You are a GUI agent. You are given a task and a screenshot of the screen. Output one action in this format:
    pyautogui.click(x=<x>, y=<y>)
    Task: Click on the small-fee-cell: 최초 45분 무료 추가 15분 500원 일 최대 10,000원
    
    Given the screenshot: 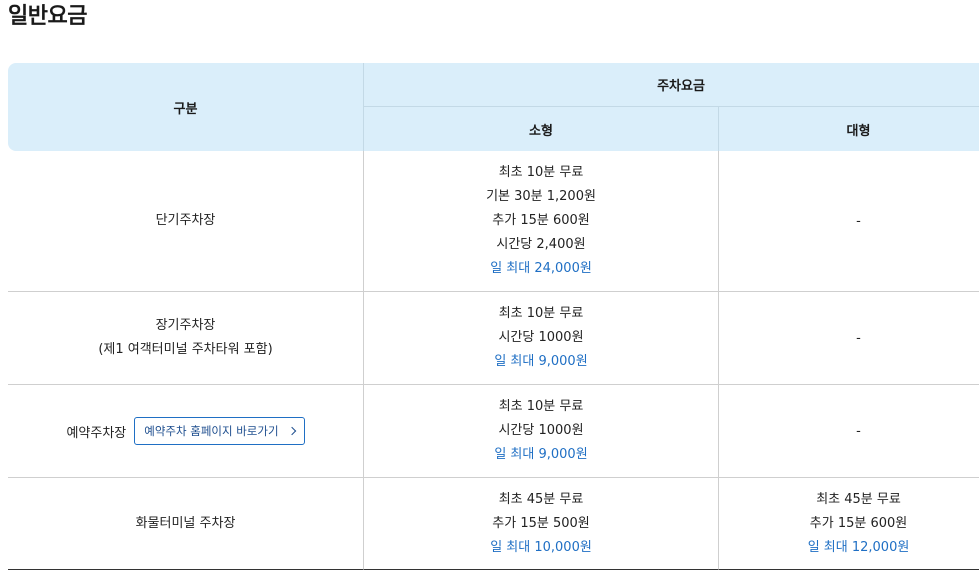 What is the action you would take?
    pyautogui.click(x=540, y=524)
    